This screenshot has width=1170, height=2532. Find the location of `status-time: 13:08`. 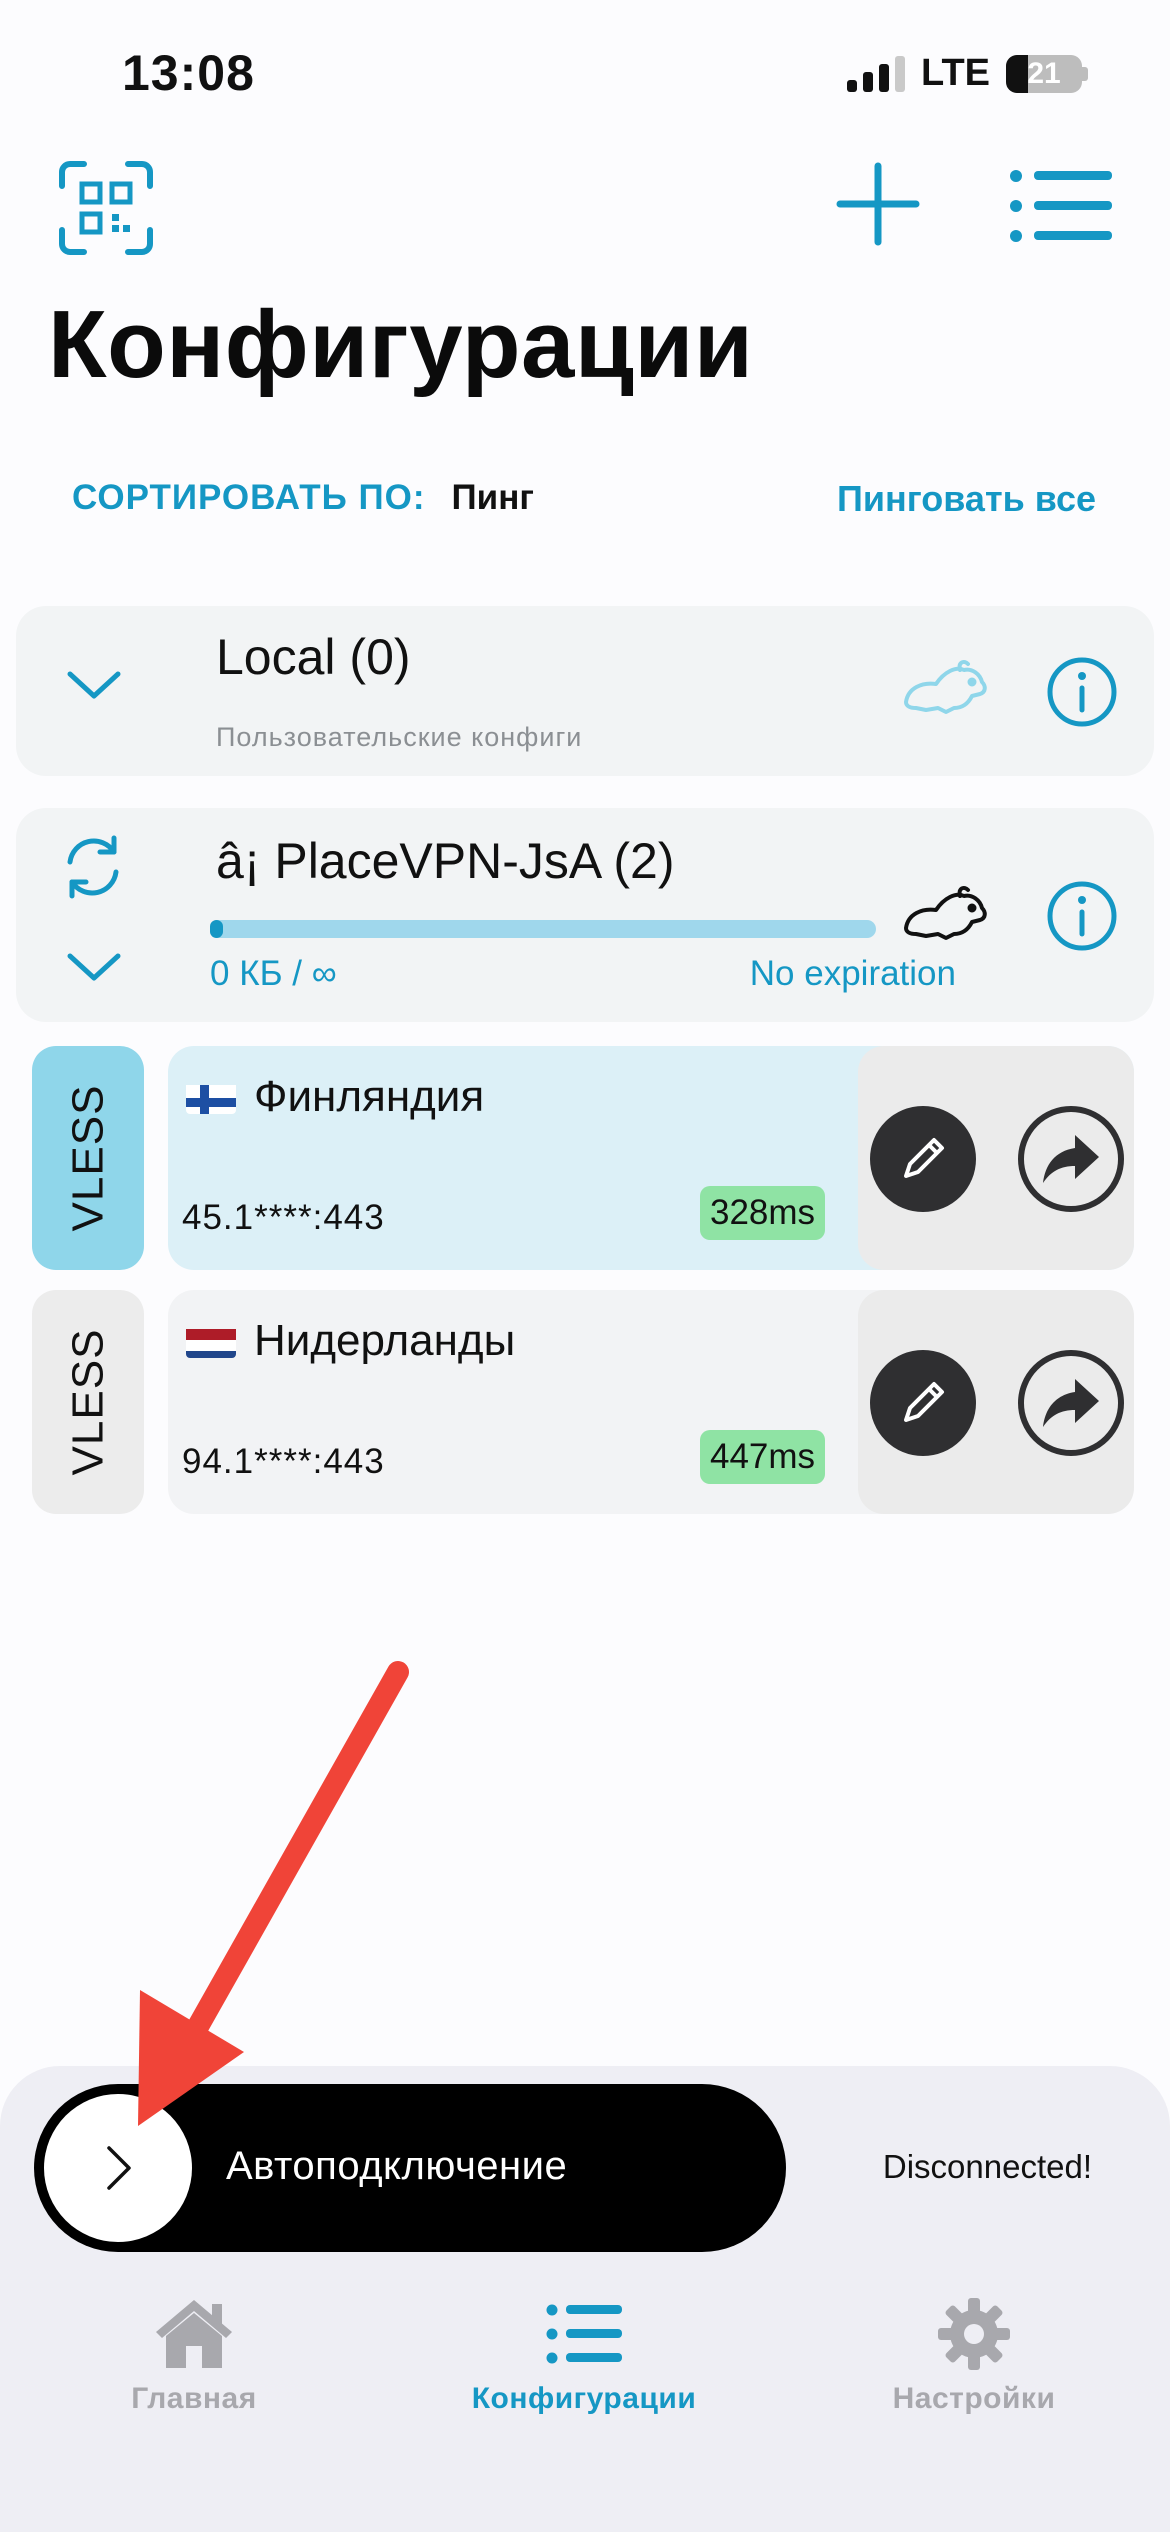

status-time: 13:08 is located at coordinates (188, 73).